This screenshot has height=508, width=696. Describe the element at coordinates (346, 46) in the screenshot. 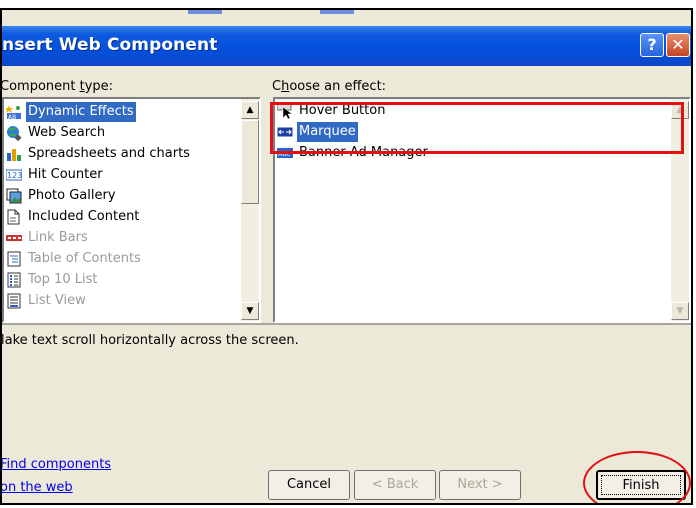

I see `title-bar: nsert Web Component ? ✕` at that location.